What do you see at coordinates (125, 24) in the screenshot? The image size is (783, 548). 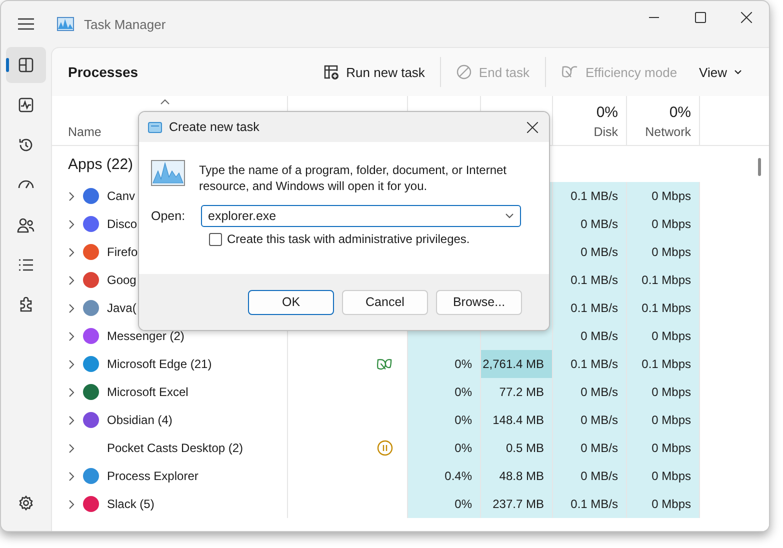 I see `window-title: Task Manager` at bounding box center [125, 24].